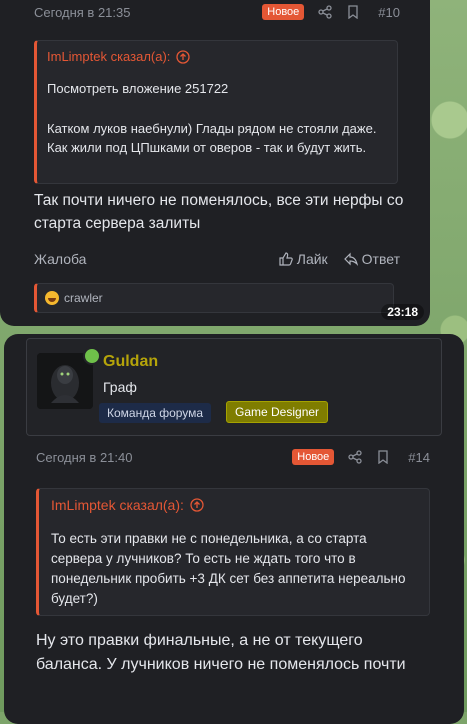 Image resolution: width=467 pixels, height=724 pixels. Describe the element at coordinates (286, 259) in the screenshot. I see `thumbs-up-icon` at that location.